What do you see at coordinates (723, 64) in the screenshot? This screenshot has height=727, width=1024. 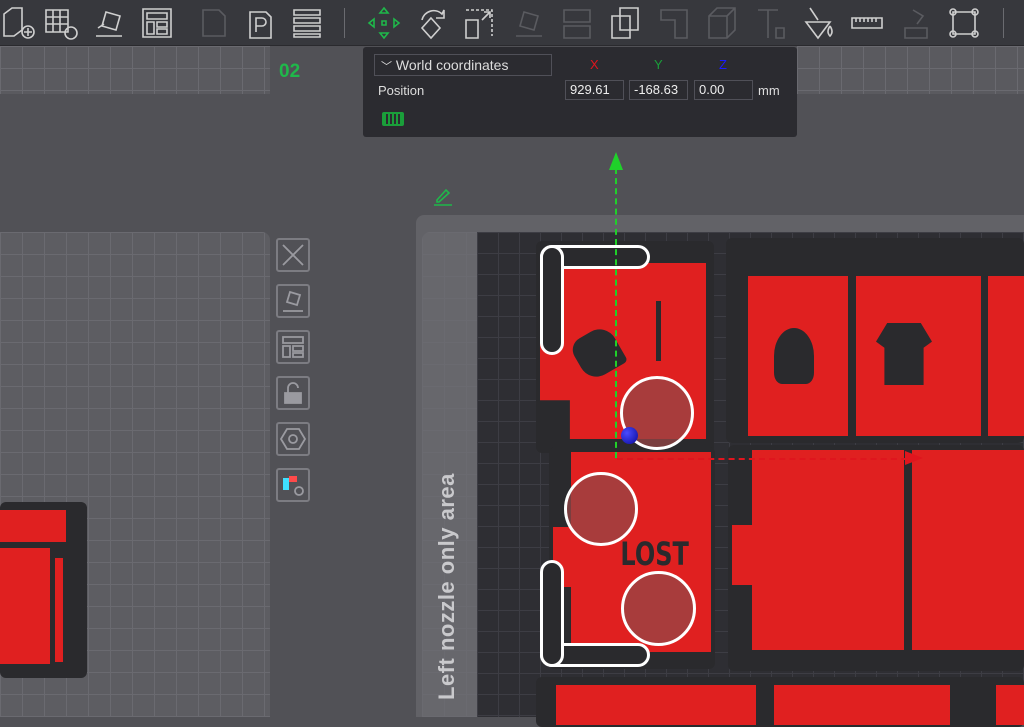 I see `axis-z-label: Z` at bounding box center [723, 64].